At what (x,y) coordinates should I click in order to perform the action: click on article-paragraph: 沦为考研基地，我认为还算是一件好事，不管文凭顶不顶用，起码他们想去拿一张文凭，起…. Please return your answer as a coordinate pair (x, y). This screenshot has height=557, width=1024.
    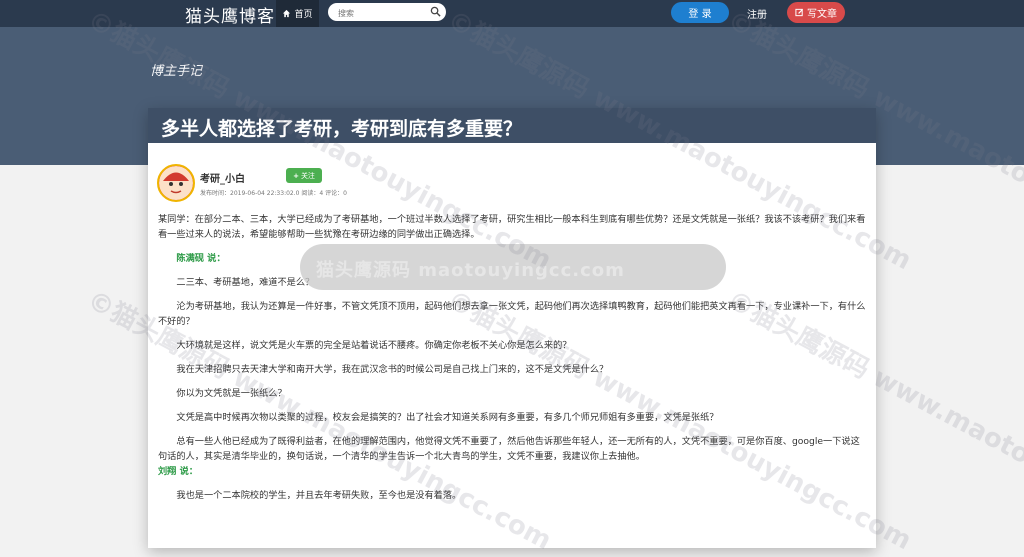
    Looking at the image, I should click on (512, 314).